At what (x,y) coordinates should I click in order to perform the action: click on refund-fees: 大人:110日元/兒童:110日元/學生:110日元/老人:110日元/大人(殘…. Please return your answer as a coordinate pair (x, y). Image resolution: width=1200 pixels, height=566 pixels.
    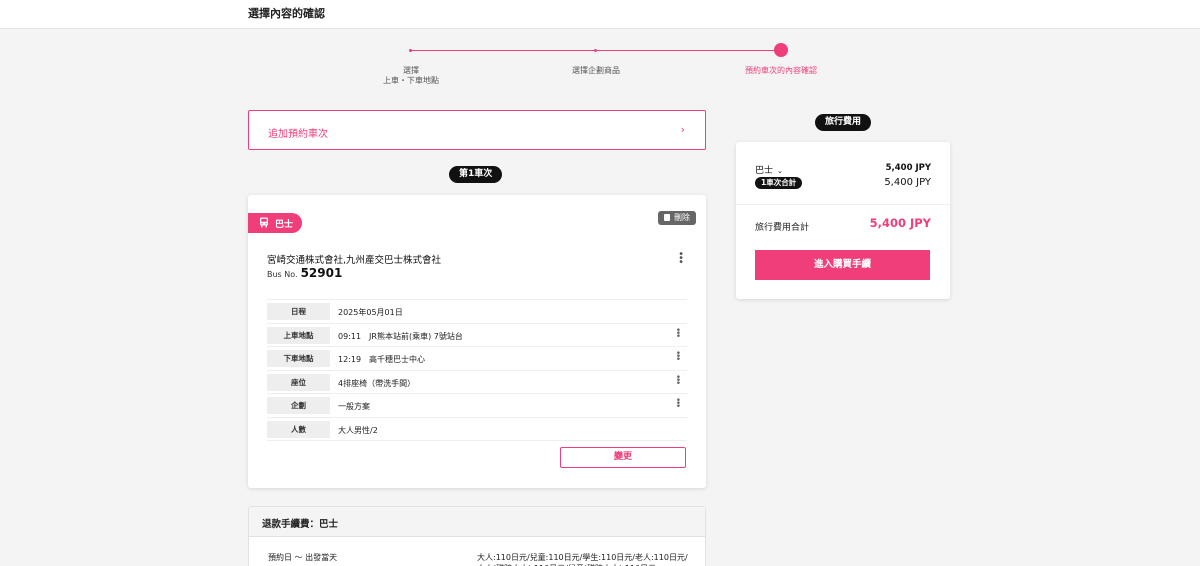
    Looking at the image, I should click on (582, 559).